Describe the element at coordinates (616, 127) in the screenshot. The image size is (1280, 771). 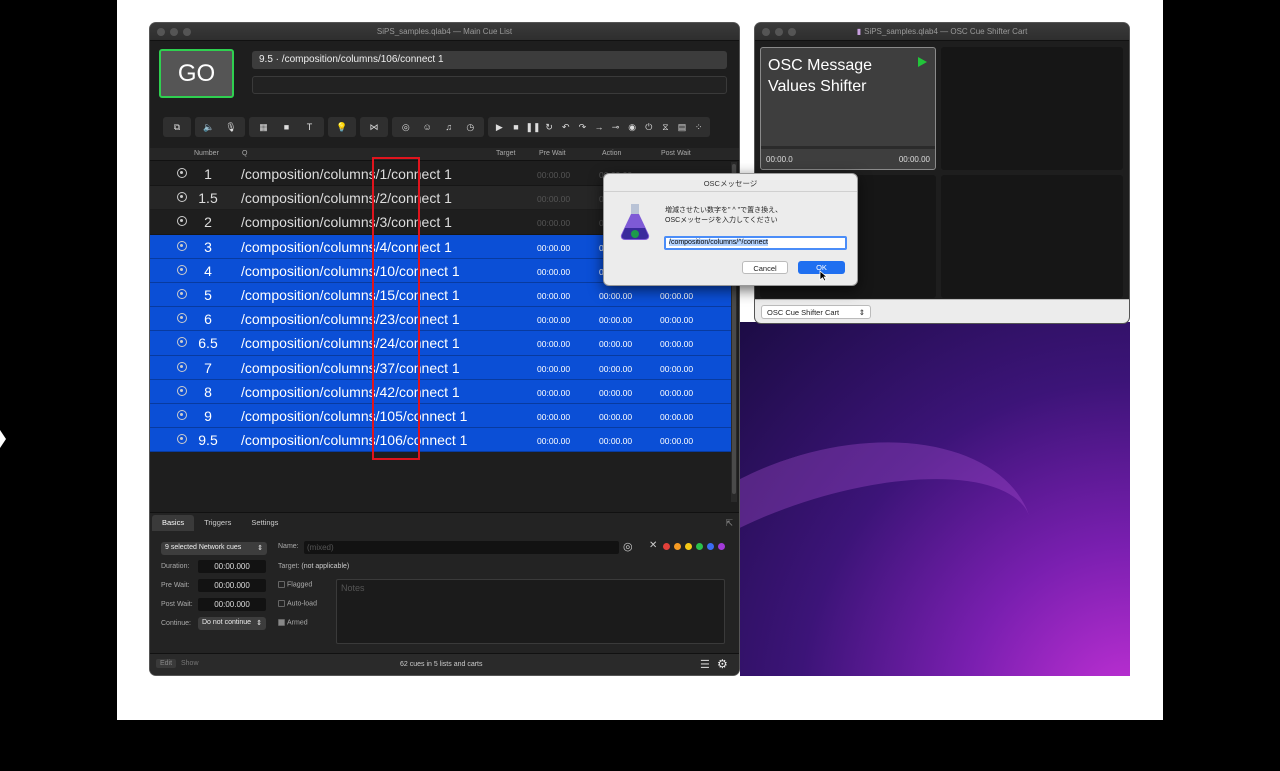
I see `target-icon: ⊸` at that location.